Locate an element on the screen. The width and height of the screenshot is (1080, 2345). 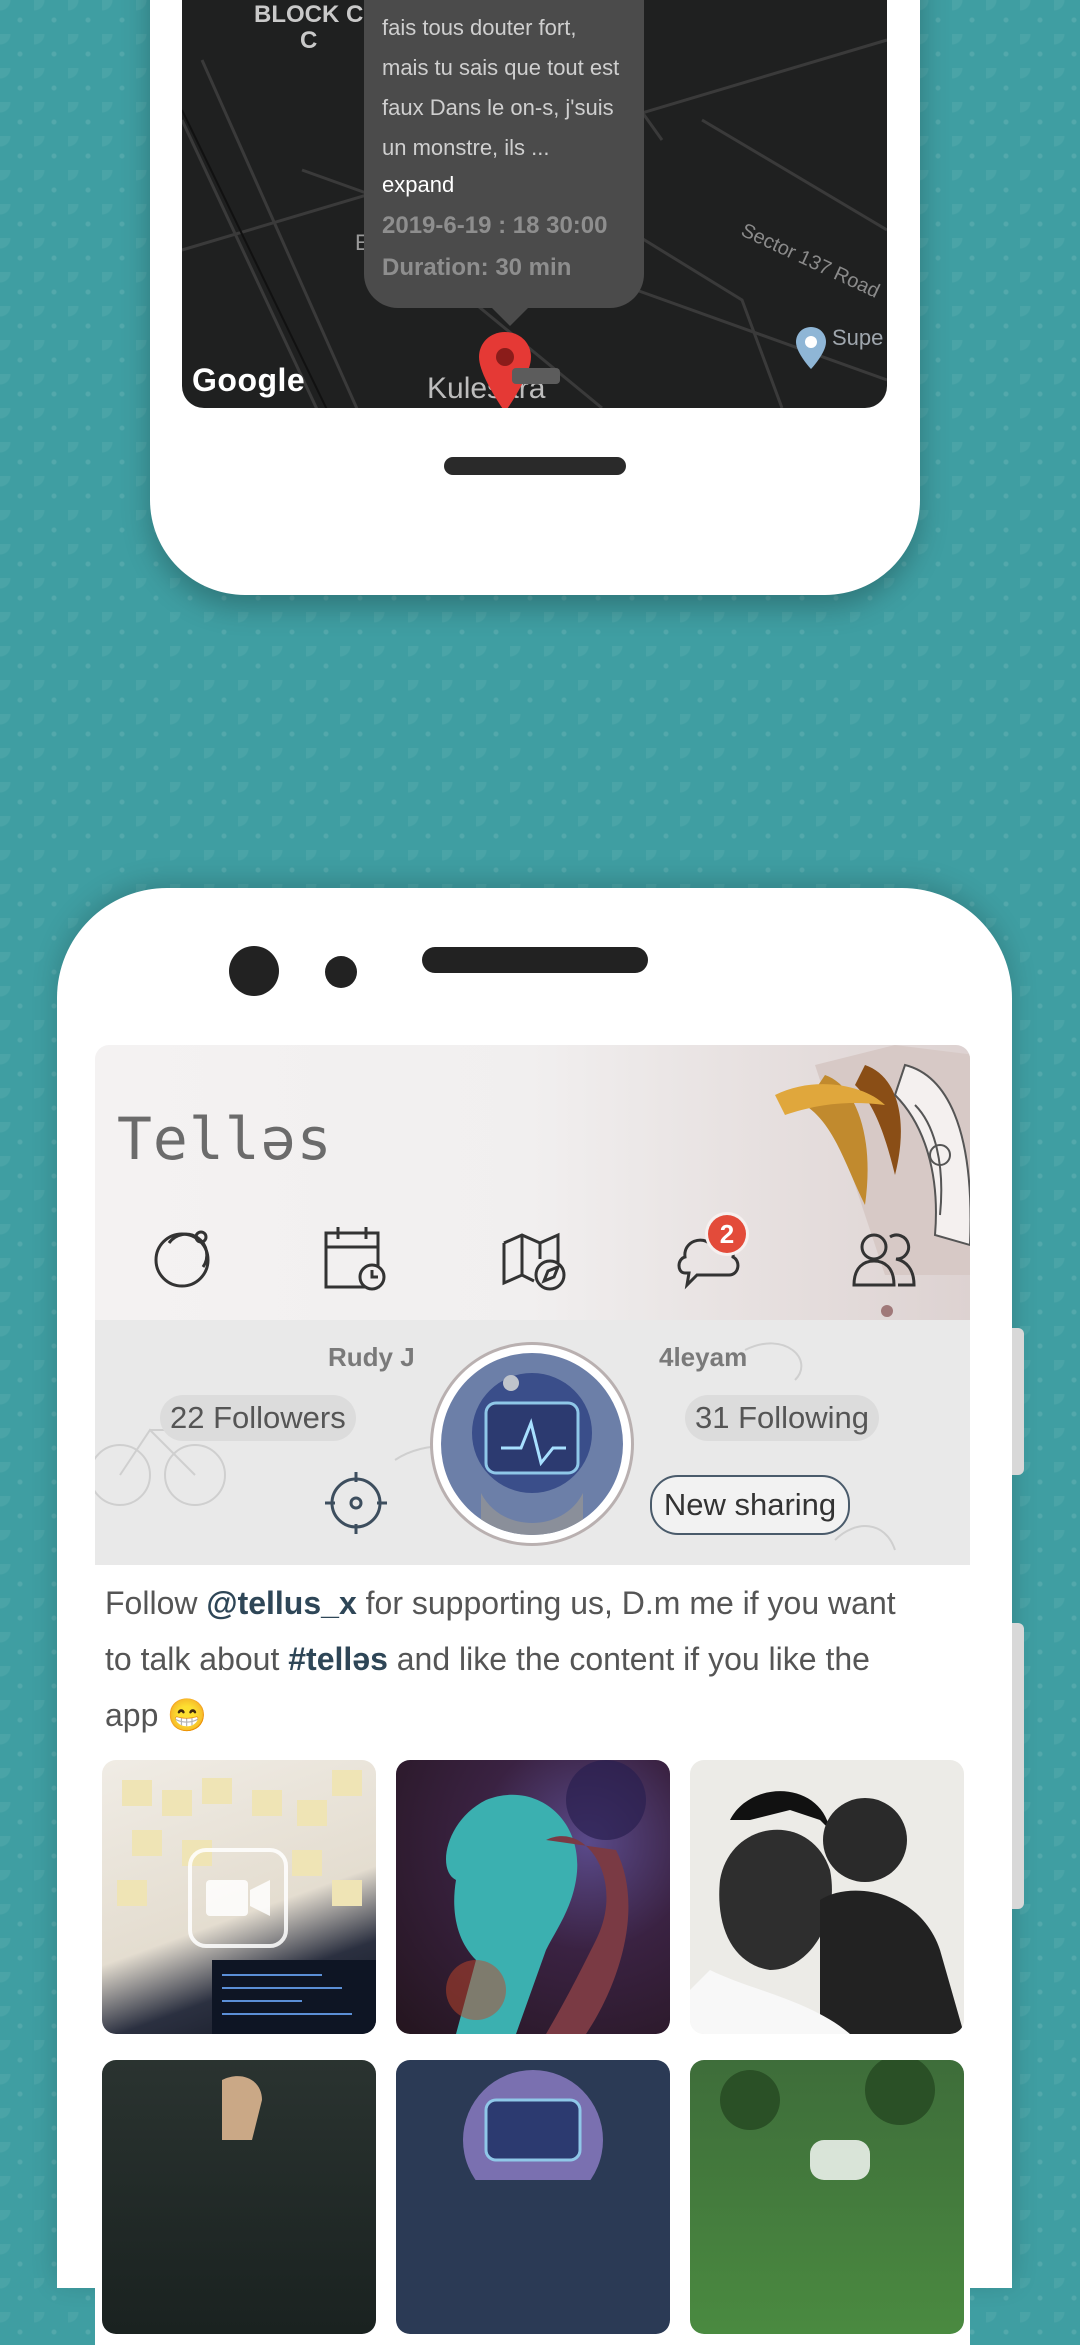
chat-badge: 2 is located at coordinates (727, 1234).